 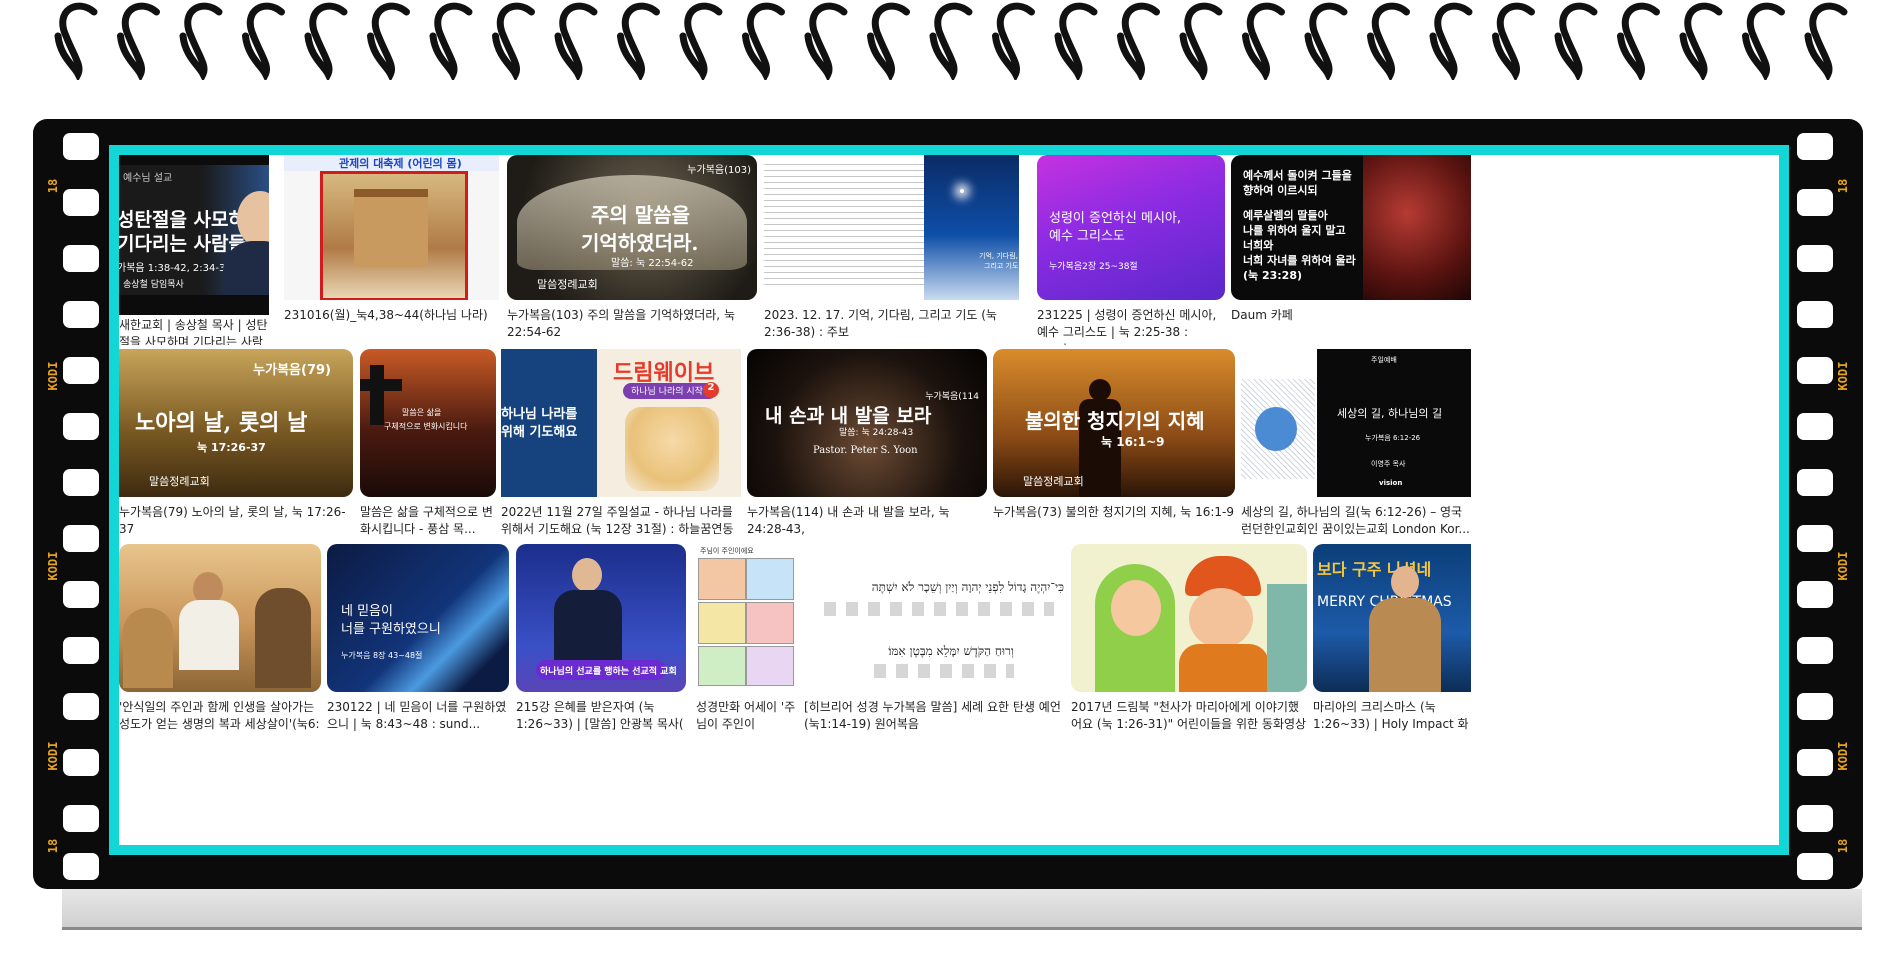 What do you see at coordinates (539, 432) in the screenshot?
I see `thumb-title: 위해 기도해요` at bounding box center [539, 432].